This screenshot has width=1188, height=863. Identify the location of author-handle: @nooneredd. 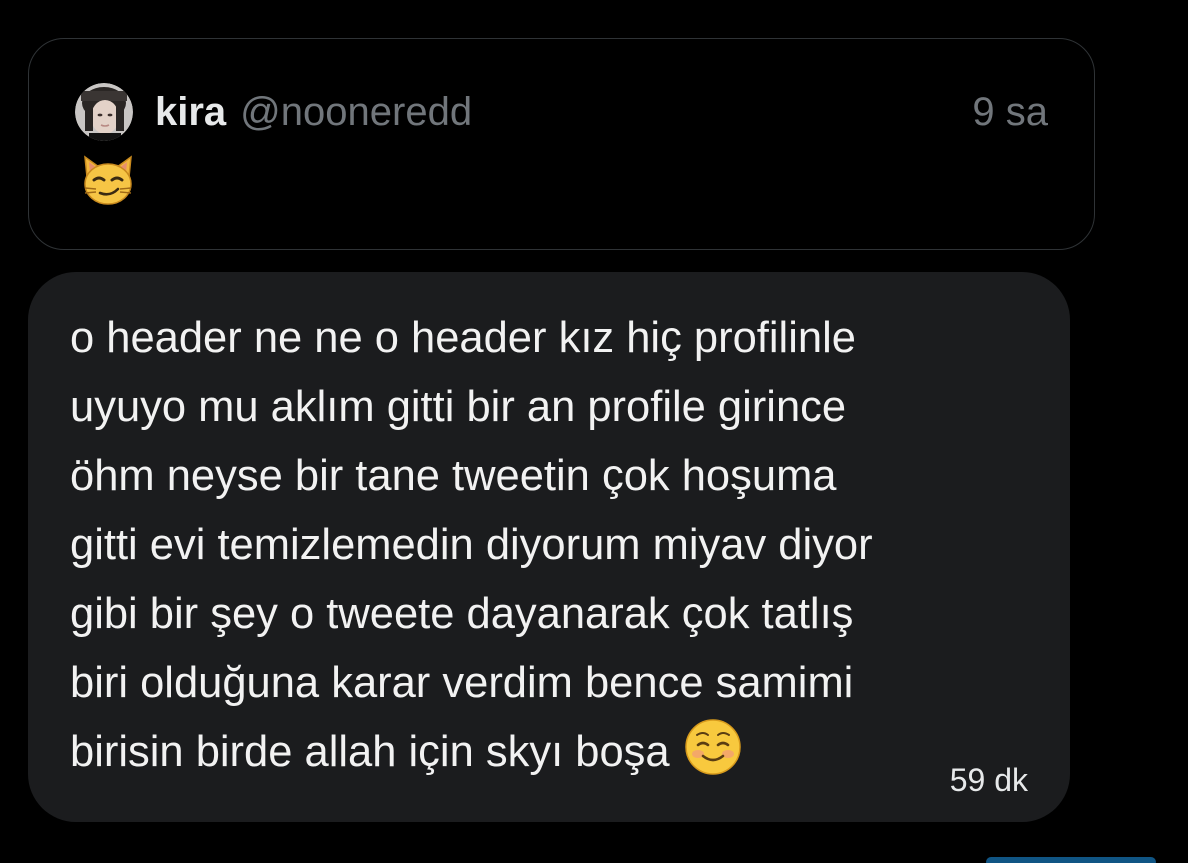
(356, 112).